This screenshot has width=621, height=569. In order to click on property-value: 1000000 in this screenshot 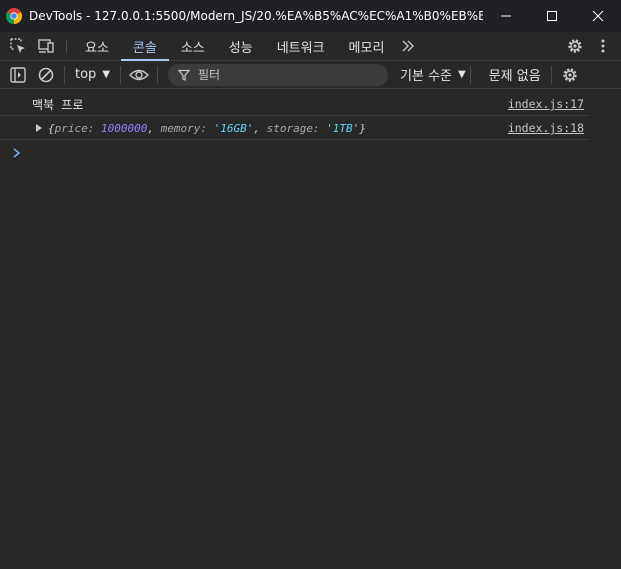, I will do `click(124, 128)`.